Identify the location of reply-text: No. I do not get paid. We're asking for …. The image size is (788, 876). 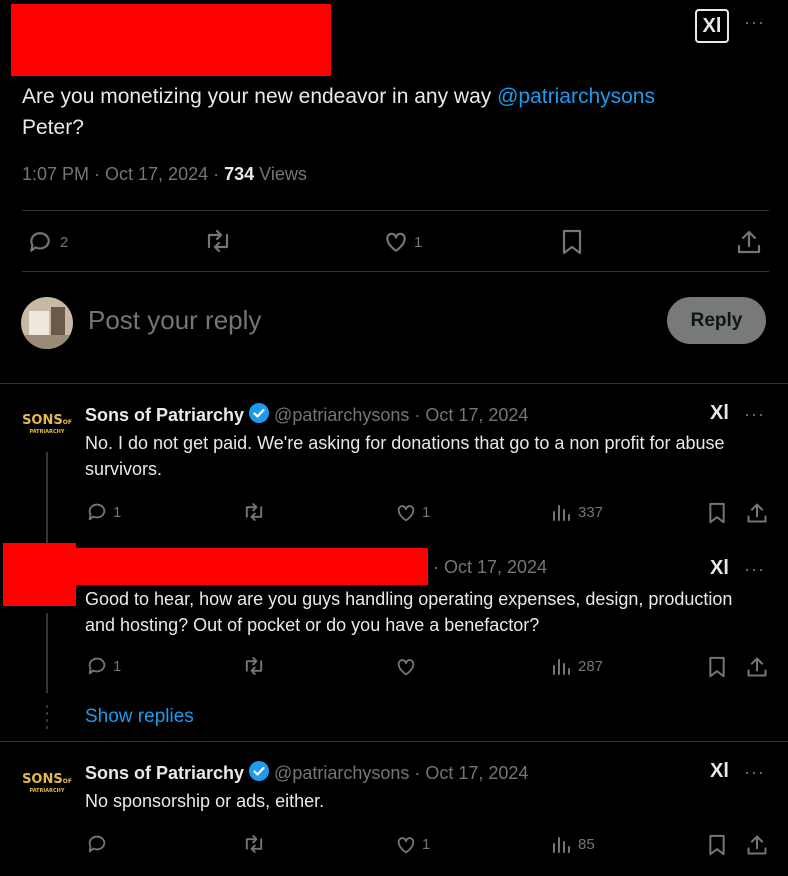
(405, 456).